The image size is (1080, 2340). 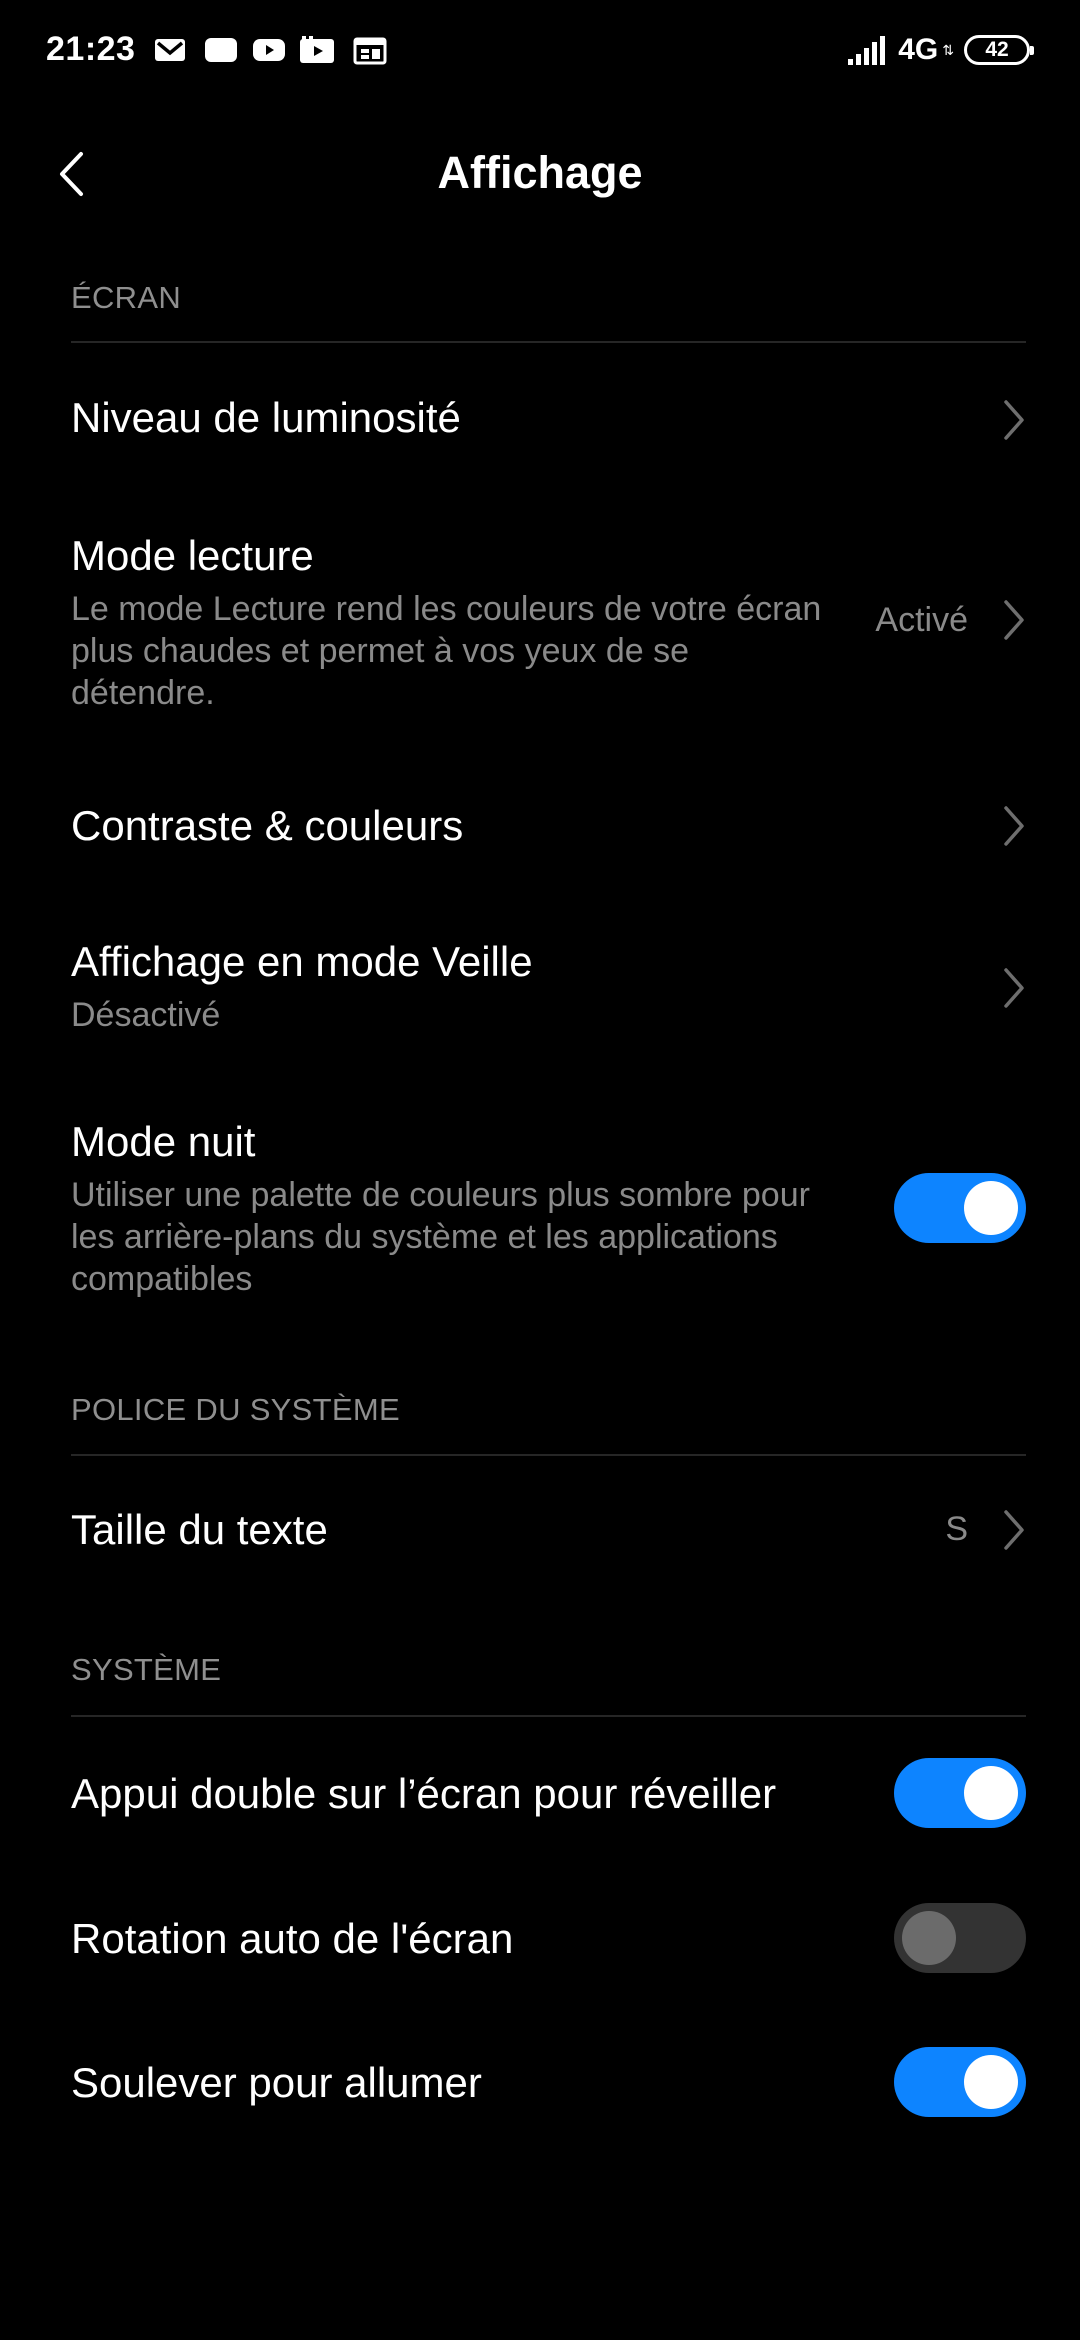 I want to click on ambient-display-title: Affichage en mode Veille, so click(x=302, y=961).